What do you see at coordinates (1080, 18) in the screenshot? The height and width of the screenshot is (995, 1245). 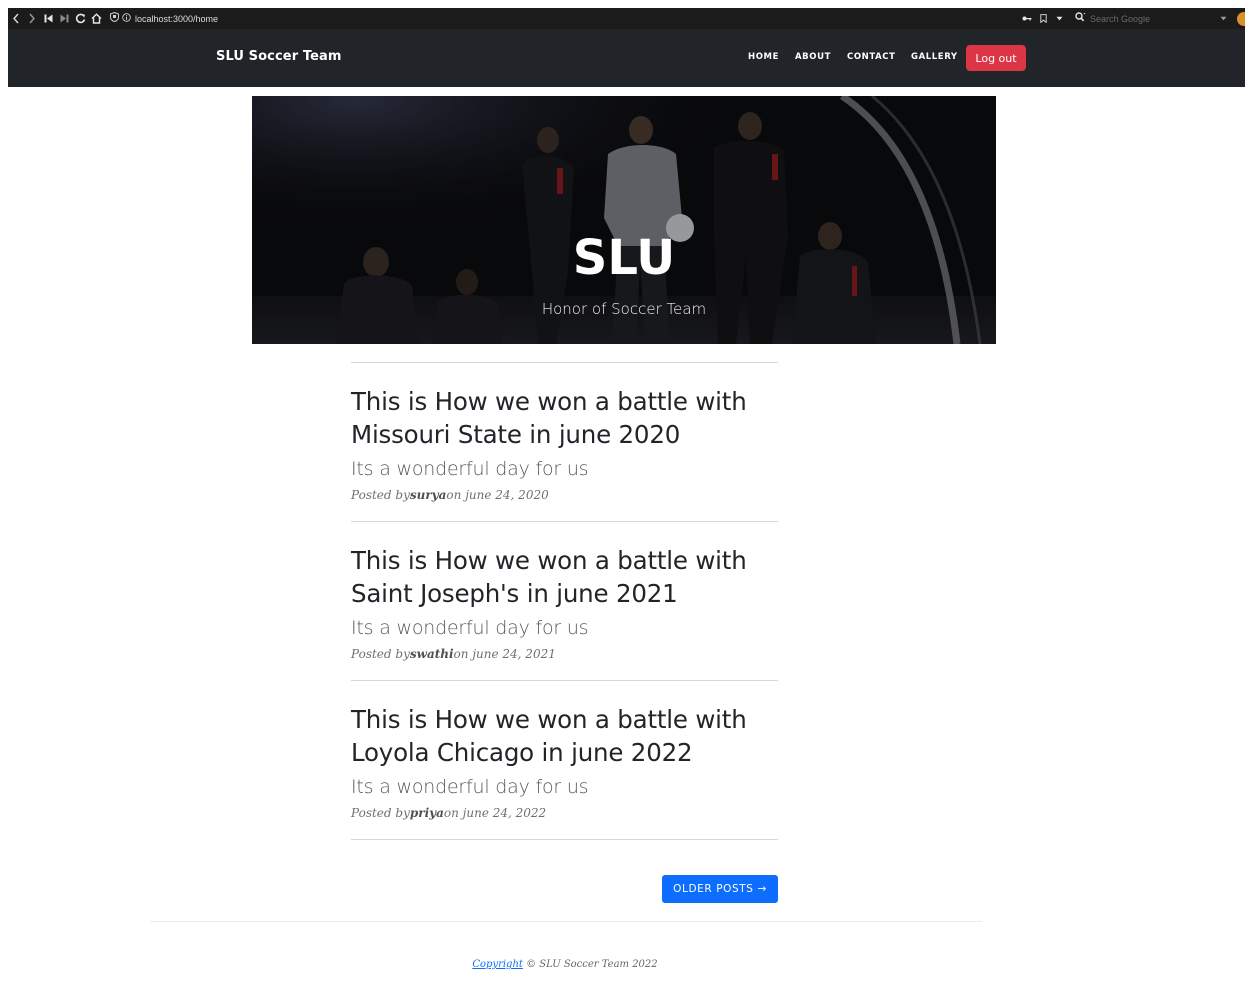 I see `search-icon` at bounding box center [1080, 18].